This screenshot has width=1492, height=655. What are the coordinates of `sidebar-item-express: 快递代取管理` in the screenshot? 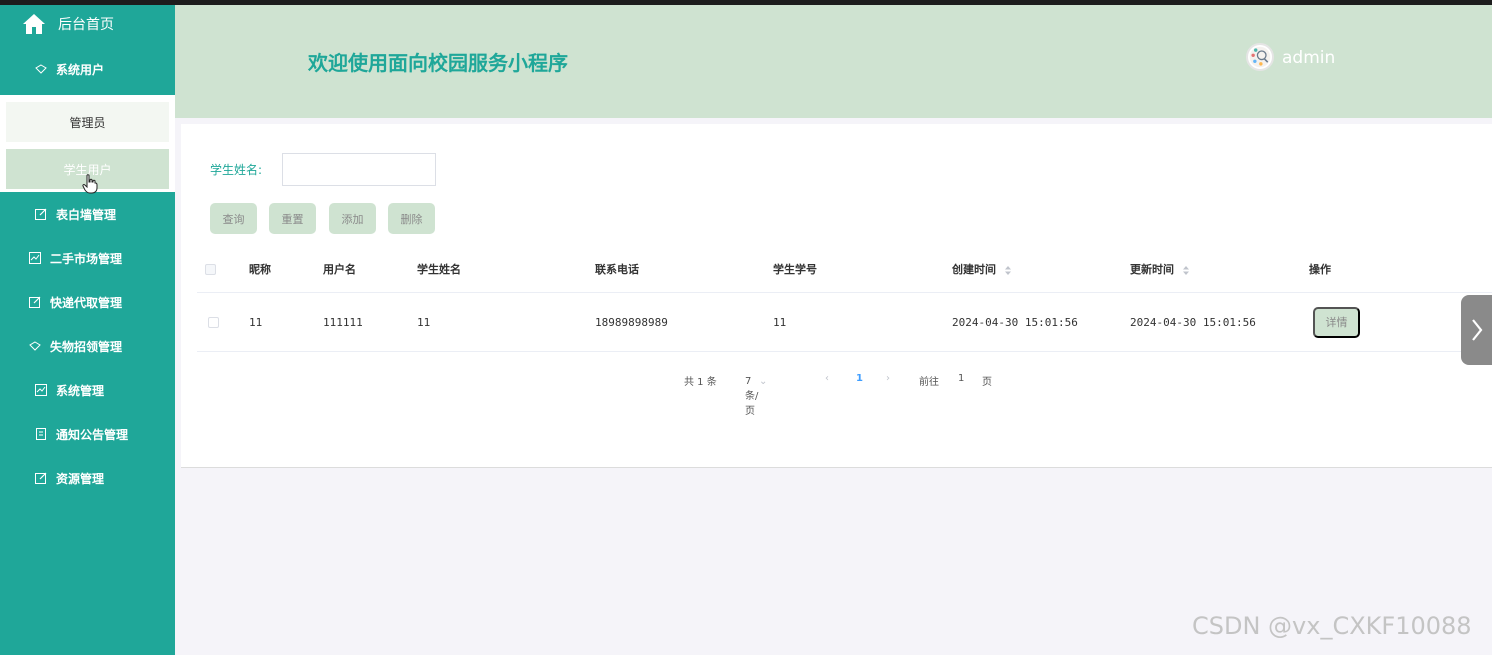 It's located at (87, 302).